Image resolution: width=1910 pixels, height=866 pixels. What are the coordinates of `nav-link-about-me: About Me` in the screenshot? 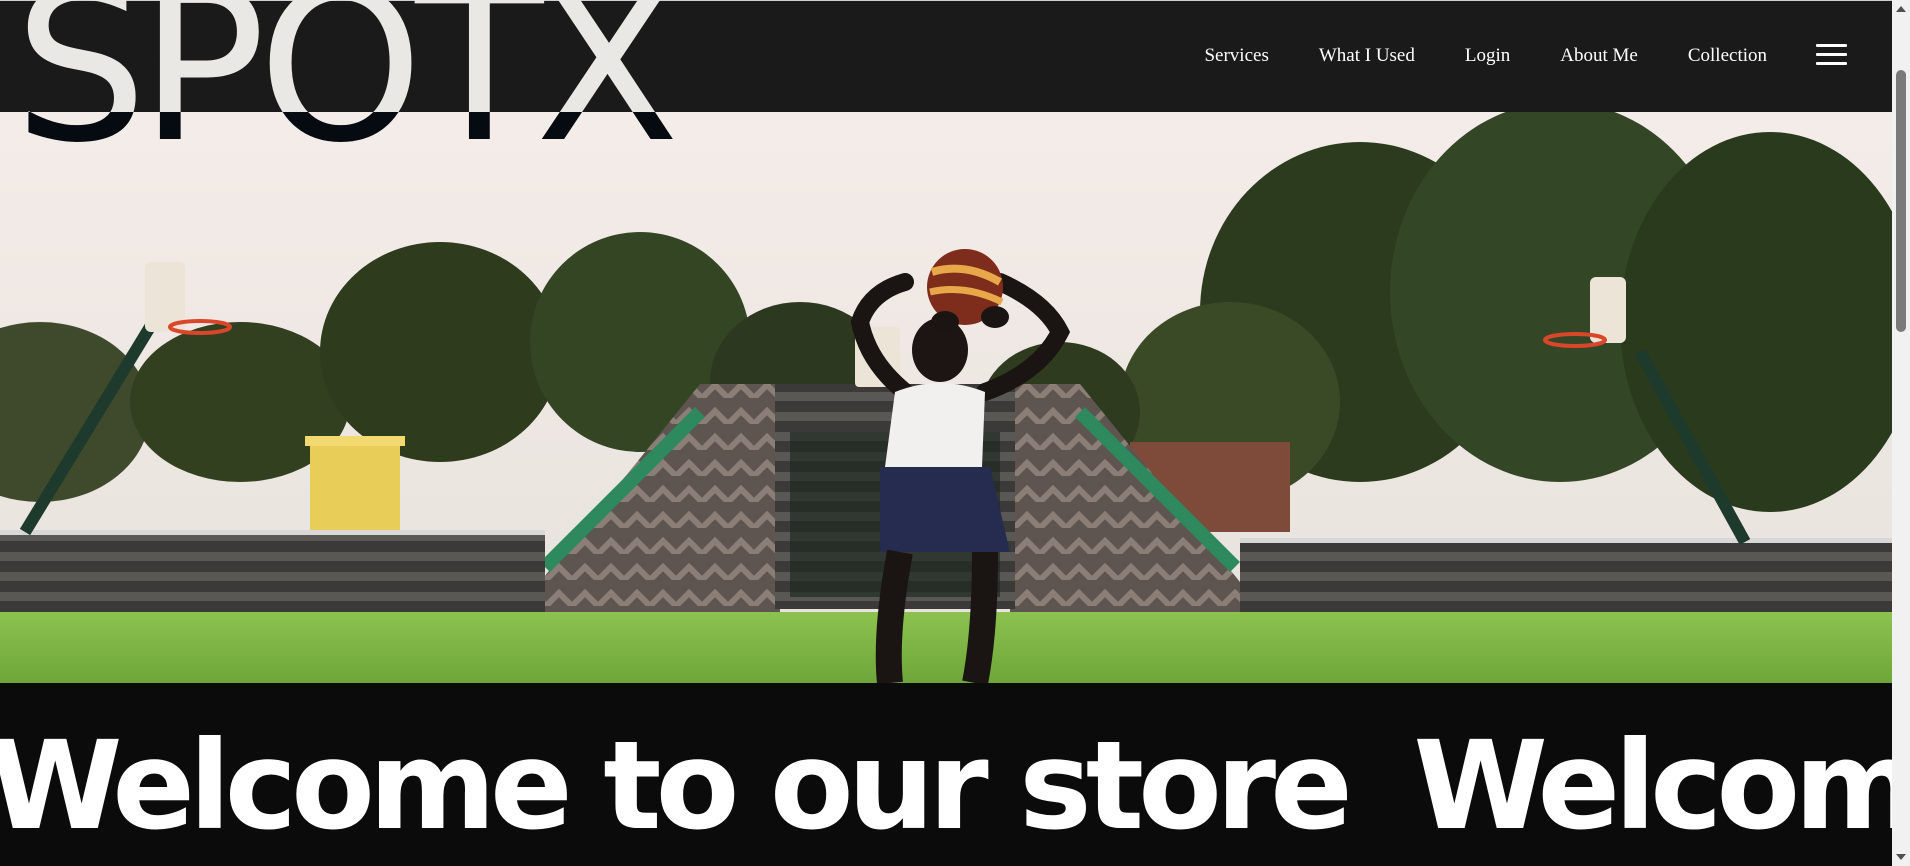 It's located at (1599, 56).